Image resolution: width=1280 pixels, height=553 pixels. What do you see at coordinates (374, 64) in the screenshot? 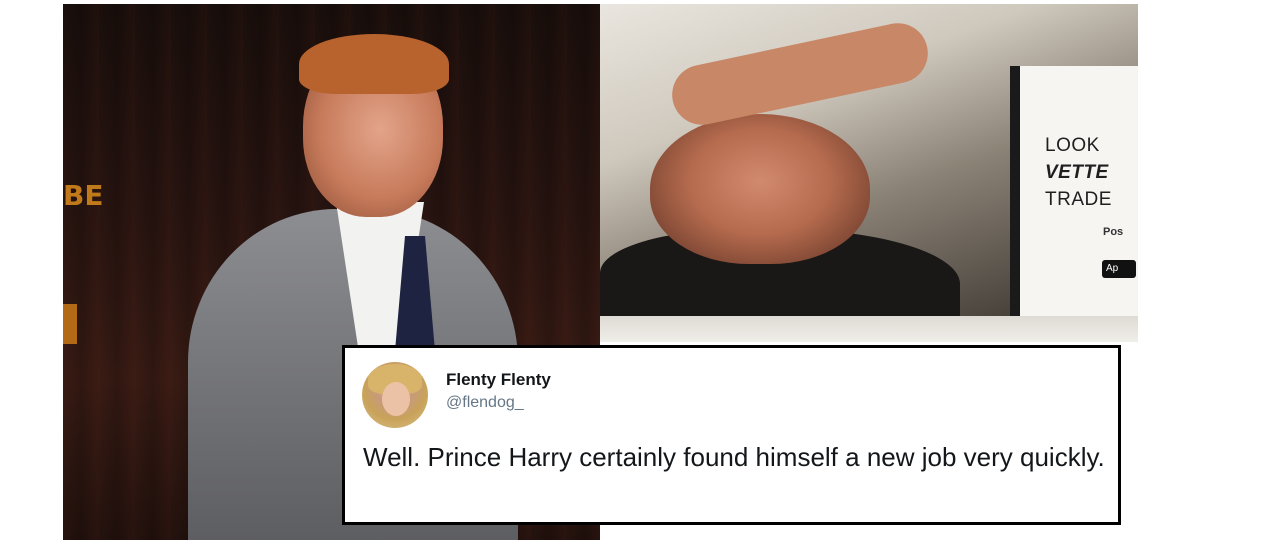
I see `hair` at bounding box center [374, 64].